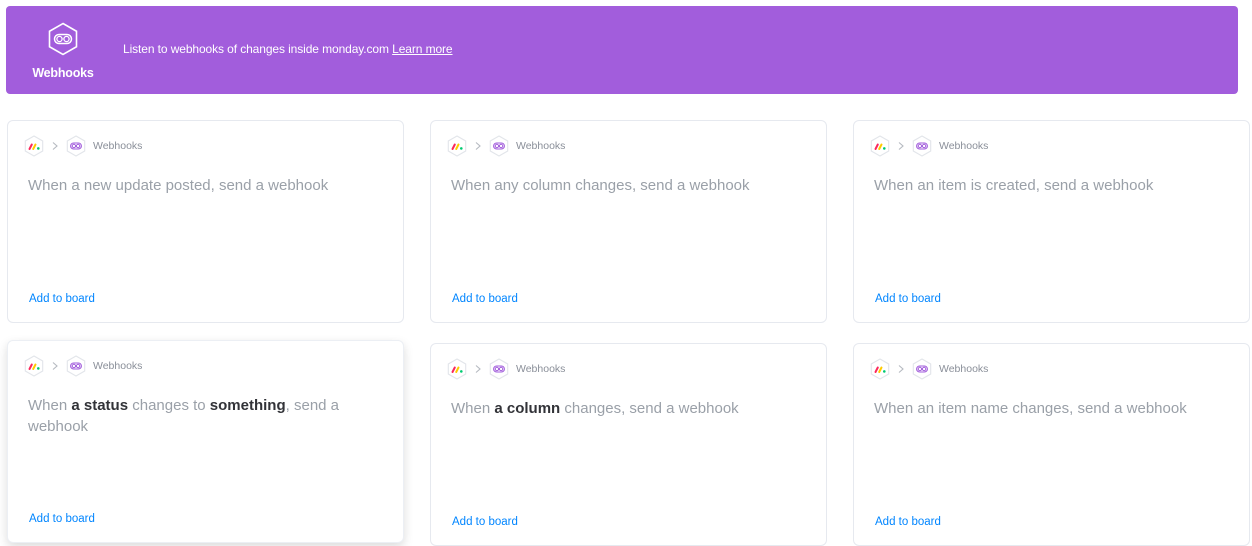 Image resolution: width=1252 pixels, height=546 pixels. What do you see at coordinates (1014, 185) in the screenshot?
I see `recipe-text: When an item is created, send a webhook` at bounding box center [1014, 185].